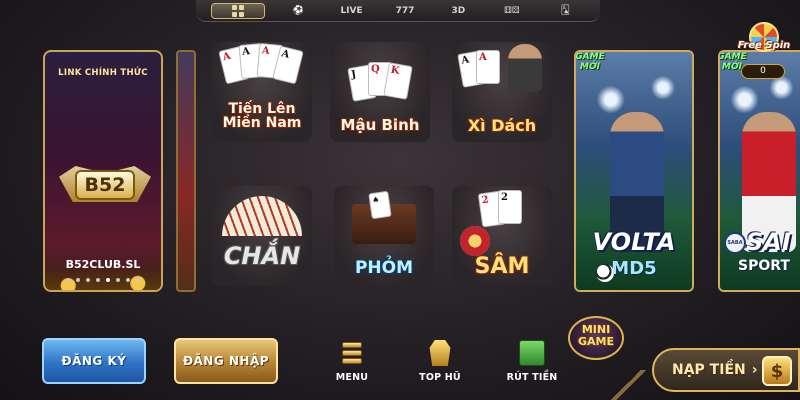 This screenshot has height=400, width=800. I want to click on game-tile-phom: ♠ PHỎM, so click(384, 236).